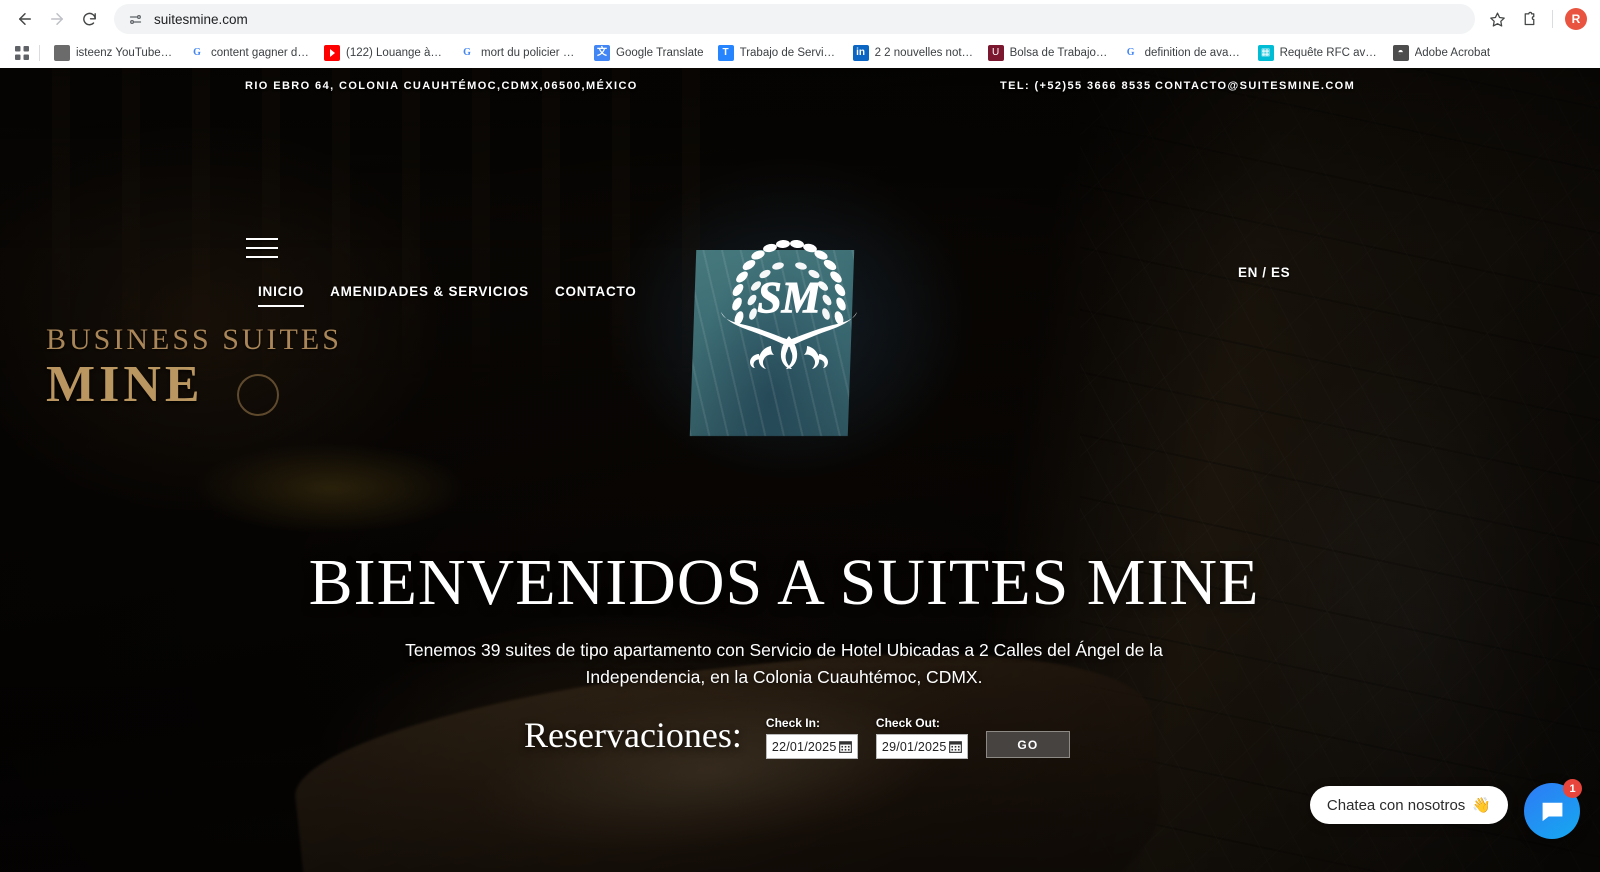 This screenshot has height=872, width=1600. What do you see at coordinates (907, 723) in the screenshot?
I see `checkout-label: Check Out:` at bounding box center [907, 723].